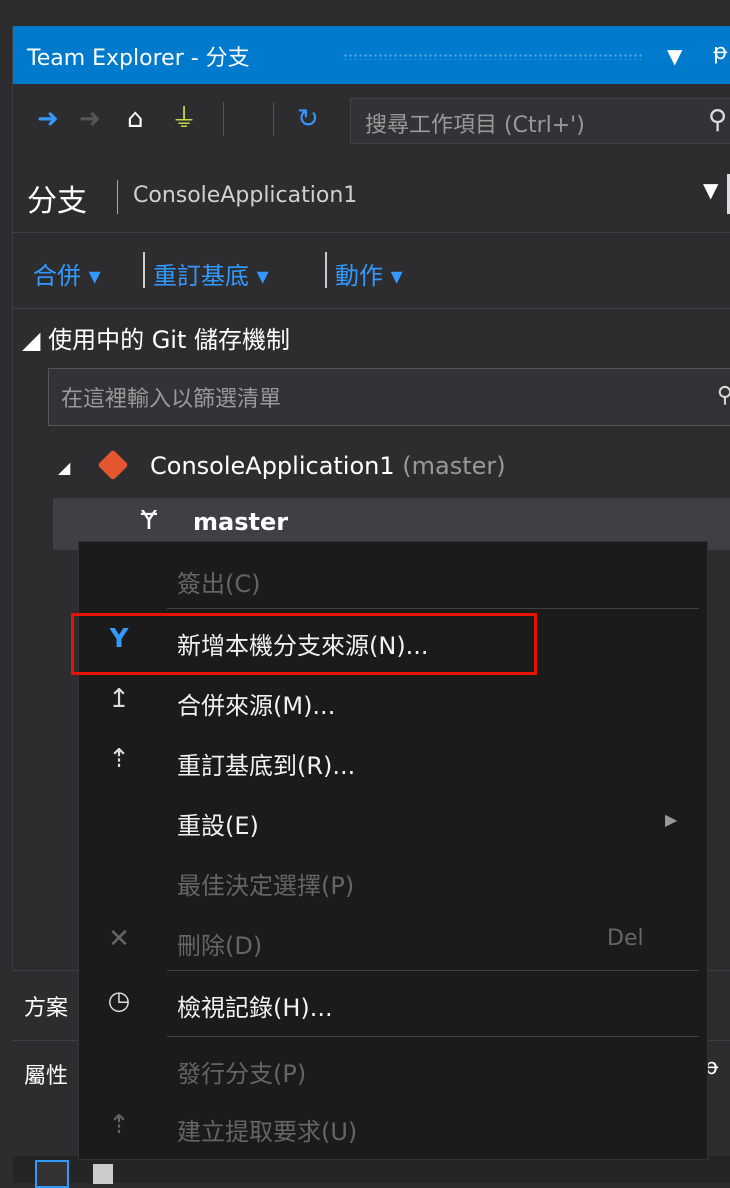  I want to click on window-title: Team Explorer - 分支, so click(138, 58).